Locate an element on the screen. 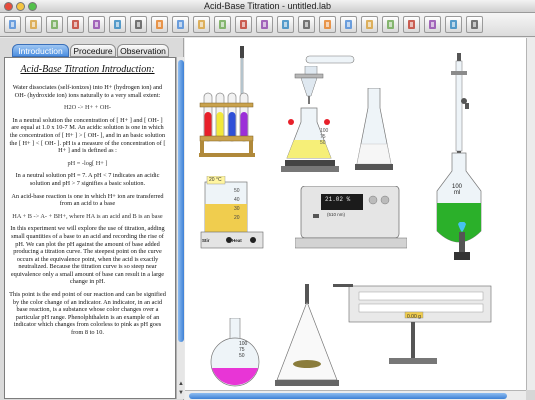  hot-plate-stir-label: Stir is located at coordinates (206, 240).